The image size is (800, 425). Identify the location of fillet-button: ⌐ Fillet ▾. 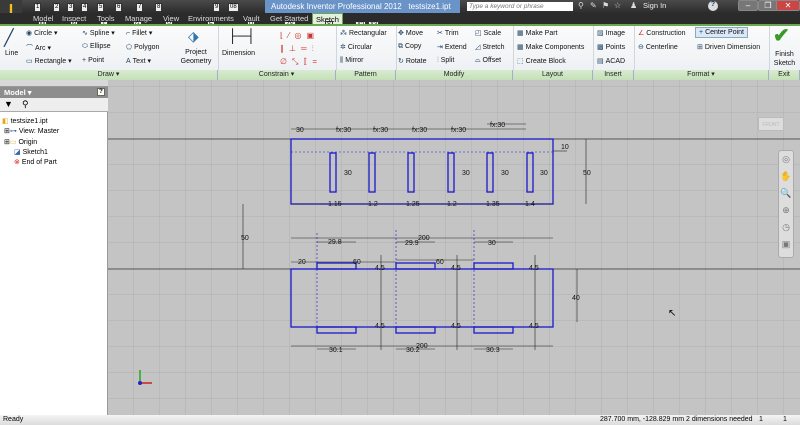
(139, 33).